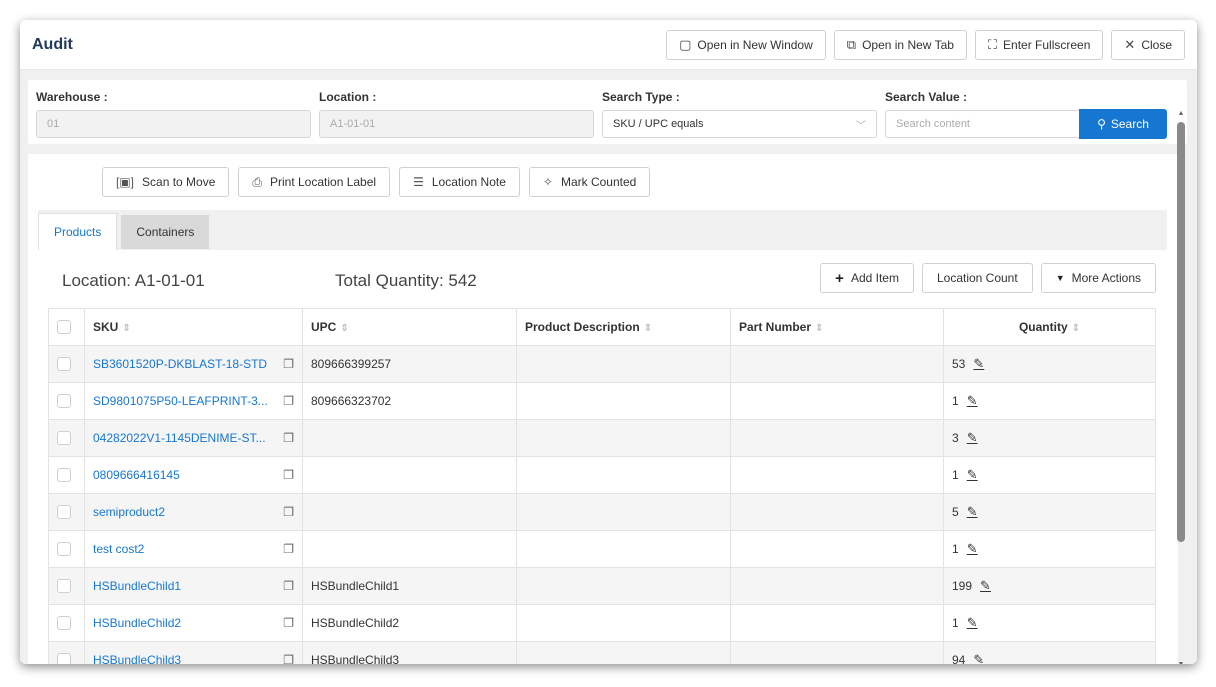 This screenshot has height=687, width=1216. What do you see at coordinates (78, 231) in the screenshot?
I see `tab-products: Products` at bounding box center [78, 231].